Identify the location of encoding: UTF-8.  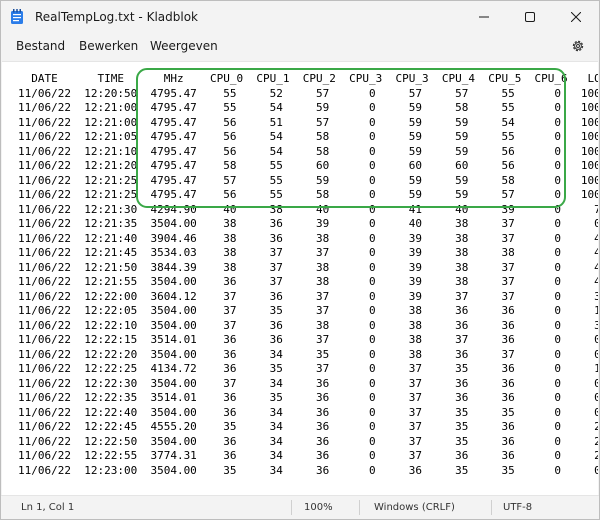
(518, 507).